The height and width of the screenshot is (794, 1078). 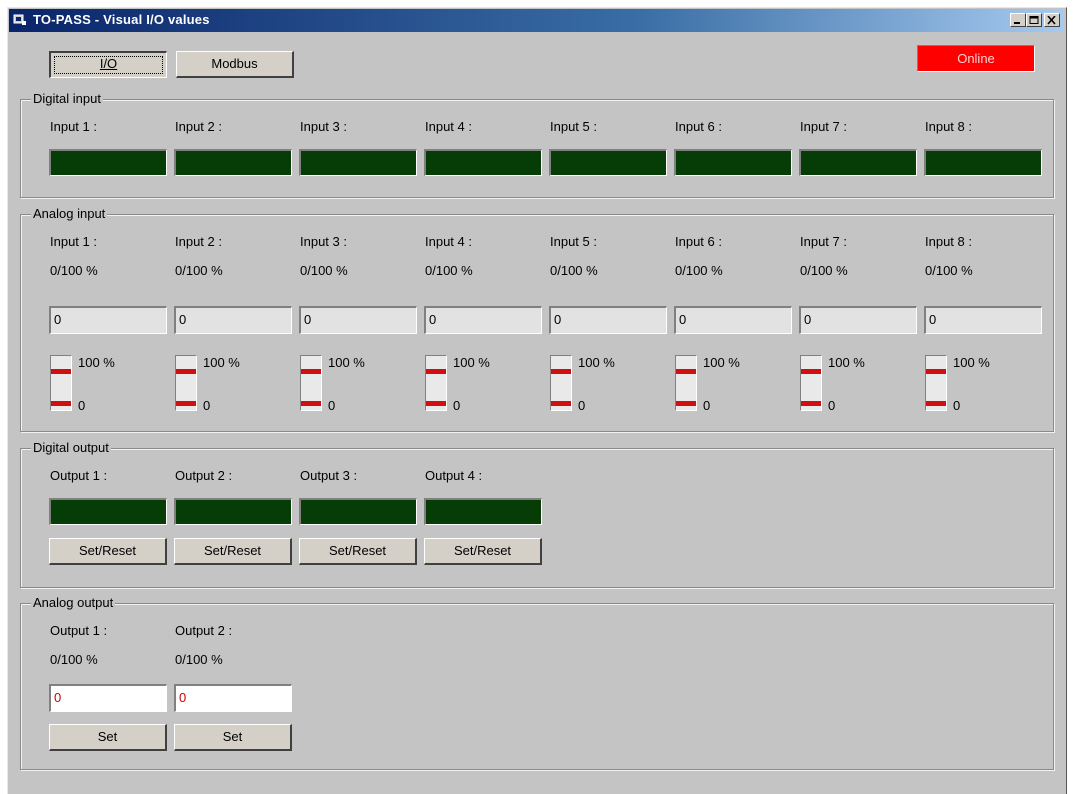 What do you see at coordinates (121, 19) in the screenshot?
I see `window-title: TO-PASS - Visual I/O values` at bounding box center [121, 19].